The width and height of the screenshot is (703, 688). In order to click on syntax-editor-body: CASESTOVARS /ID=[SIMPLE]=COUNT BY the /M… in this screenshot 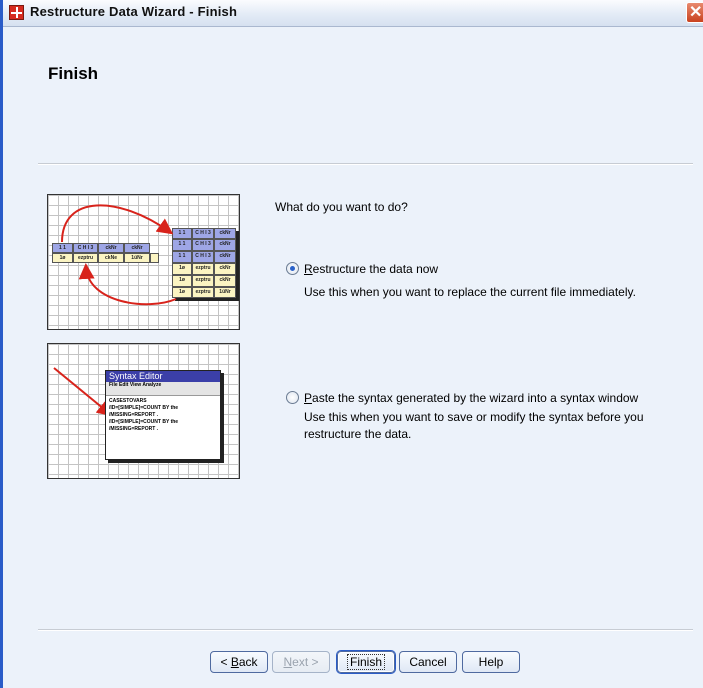, I will do `click(163, 415)`.